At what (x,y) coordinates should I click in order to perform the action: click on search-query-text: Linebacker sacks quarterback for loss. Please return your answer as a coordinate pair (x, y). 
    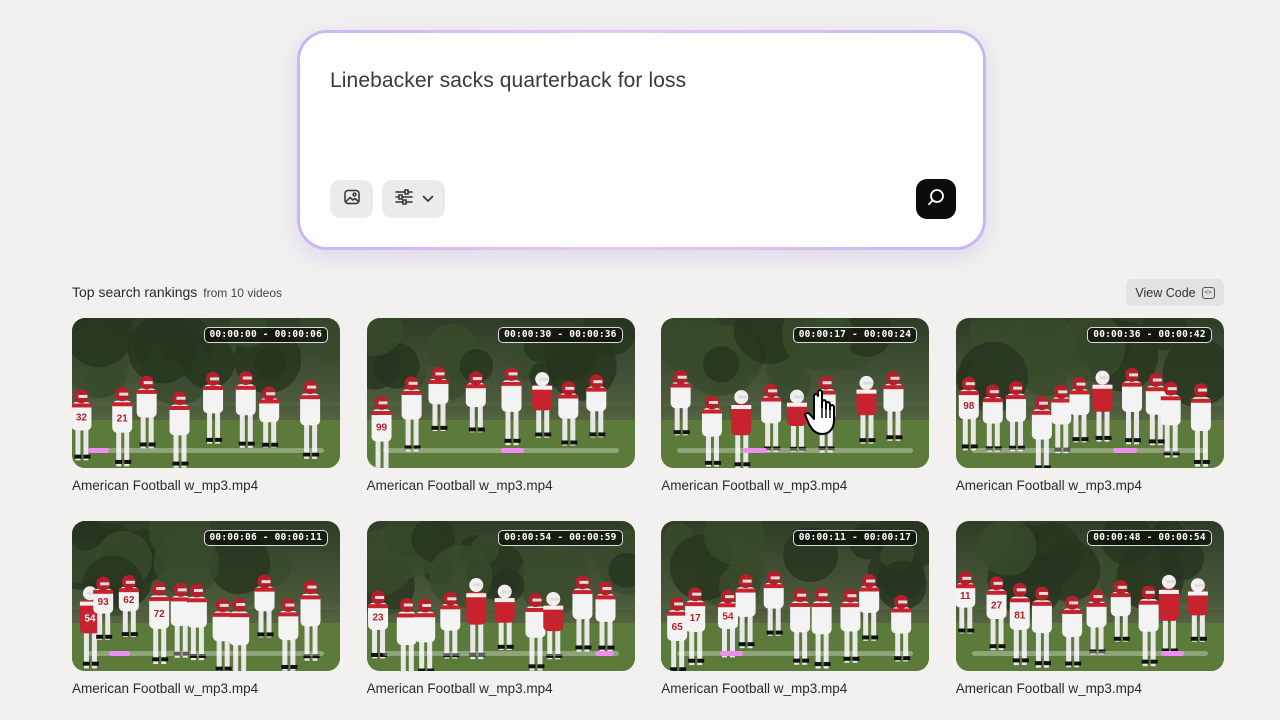
    Looking at the image, I should click on (508, 81).